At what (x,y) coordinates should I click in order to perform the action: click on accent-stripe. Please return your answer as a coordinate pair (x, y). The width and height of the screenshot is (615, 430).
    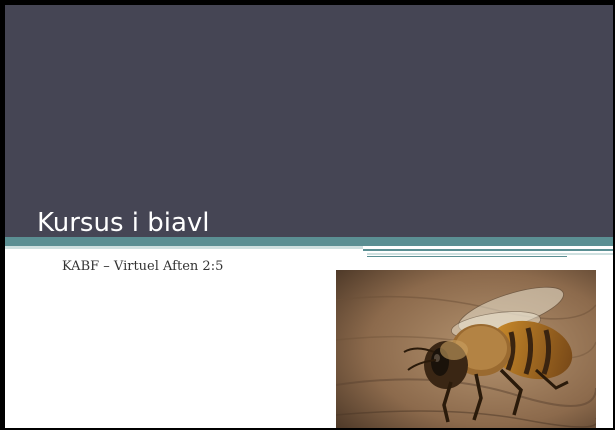
    Looking at the image, I should click on (309, 241).